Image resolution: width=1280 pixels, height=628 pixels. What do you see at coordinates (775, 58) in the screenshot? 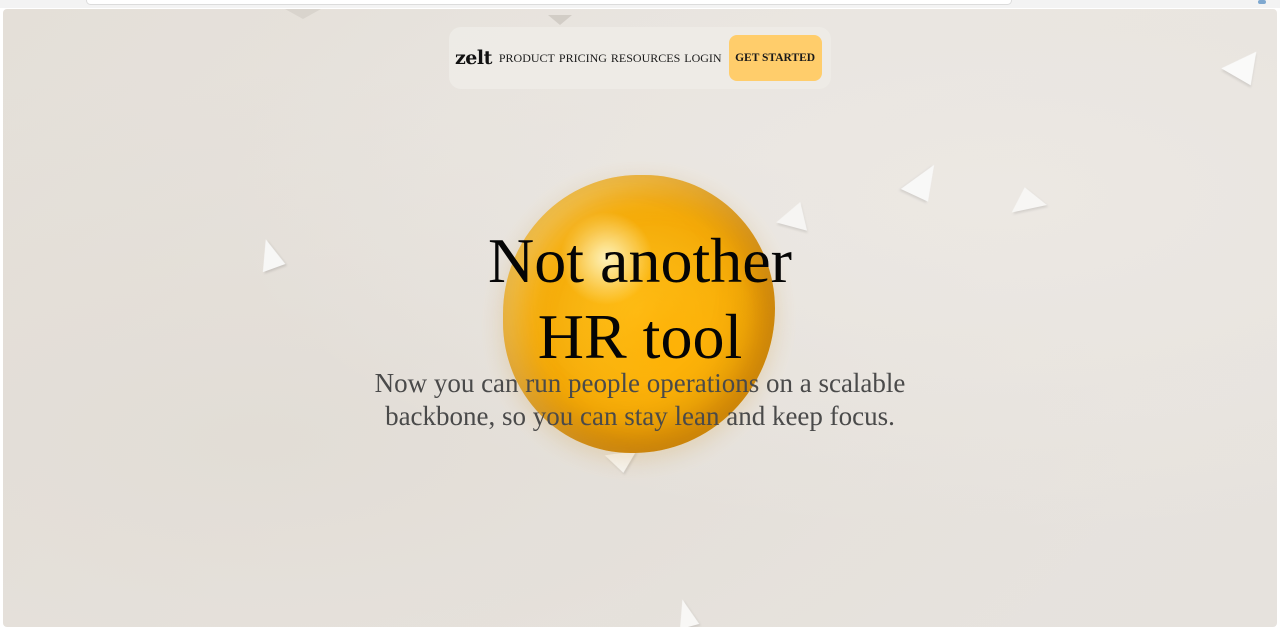
I see `get-started-button: GET STARTED` at bounding box center [775, 58].